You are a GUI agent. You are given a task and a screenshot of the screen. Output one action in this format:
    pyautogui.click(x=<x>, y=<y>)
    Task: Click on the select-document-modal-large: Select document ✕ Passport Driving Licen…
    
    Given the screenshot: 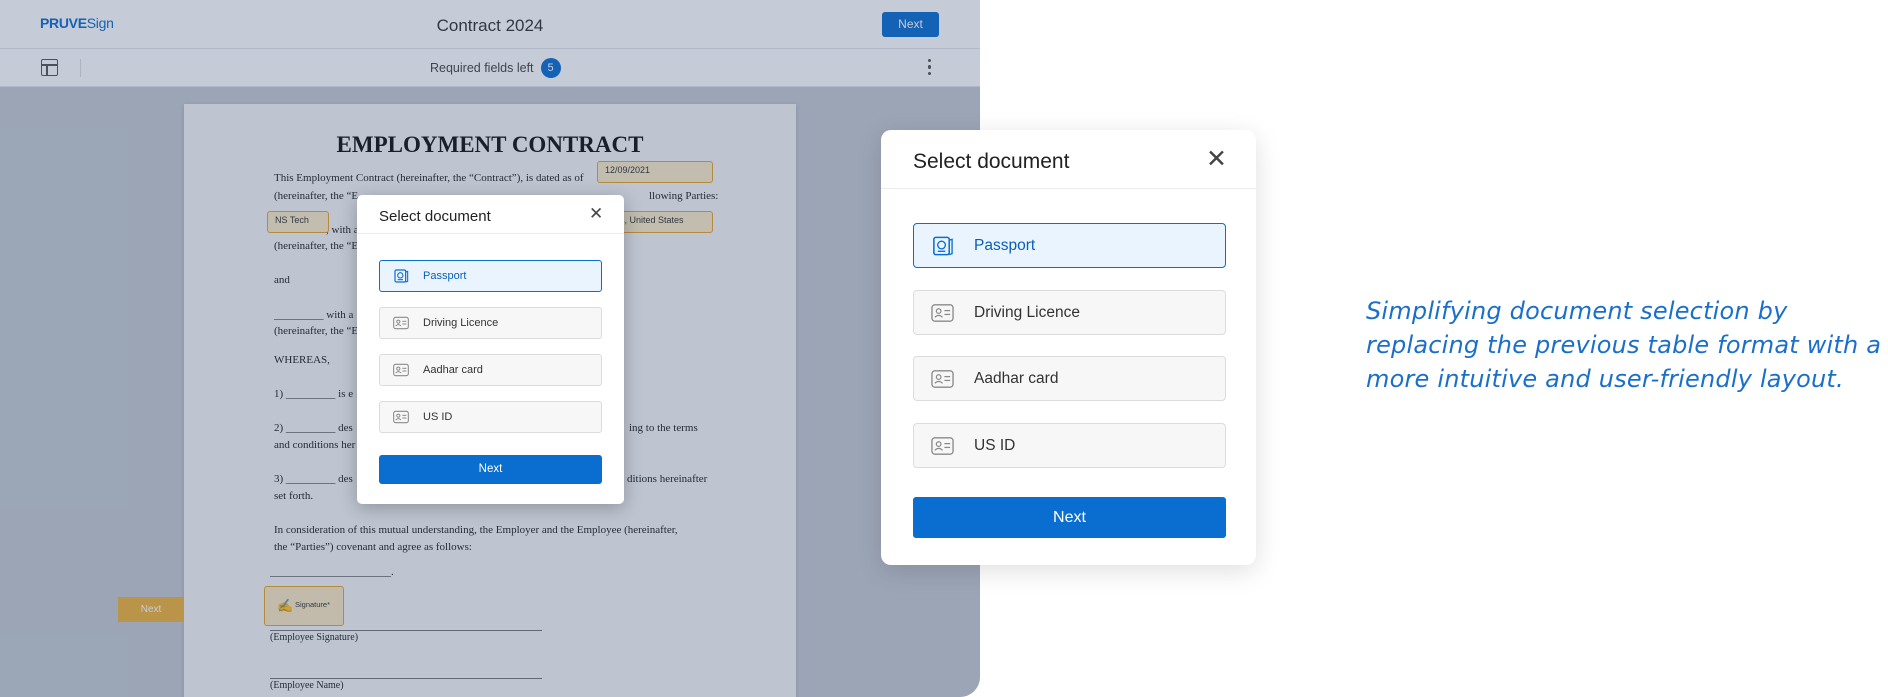 What is the action you would take?
    pyautogui.click(x=1068, y=347)
    